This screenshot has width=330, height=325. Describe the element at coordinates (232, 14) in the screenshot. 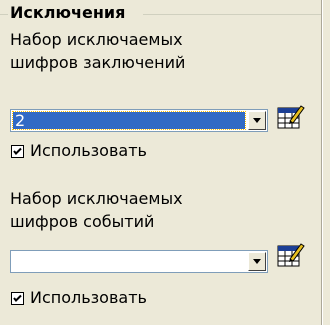

I see `group-border-right` at that location.